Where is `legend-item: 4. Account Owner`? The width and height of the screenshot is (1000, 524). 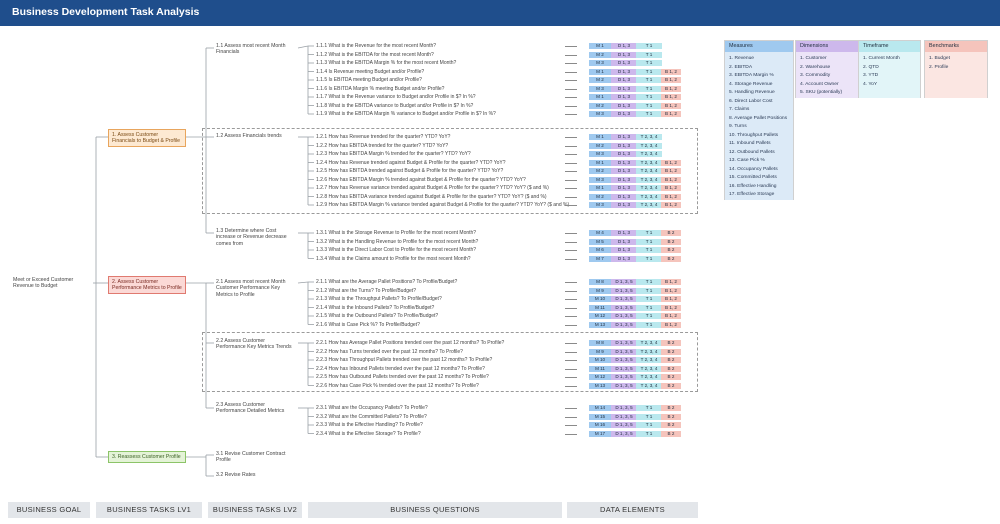
legend-item: 4. Account Owner is located at coordinates (819, 84).